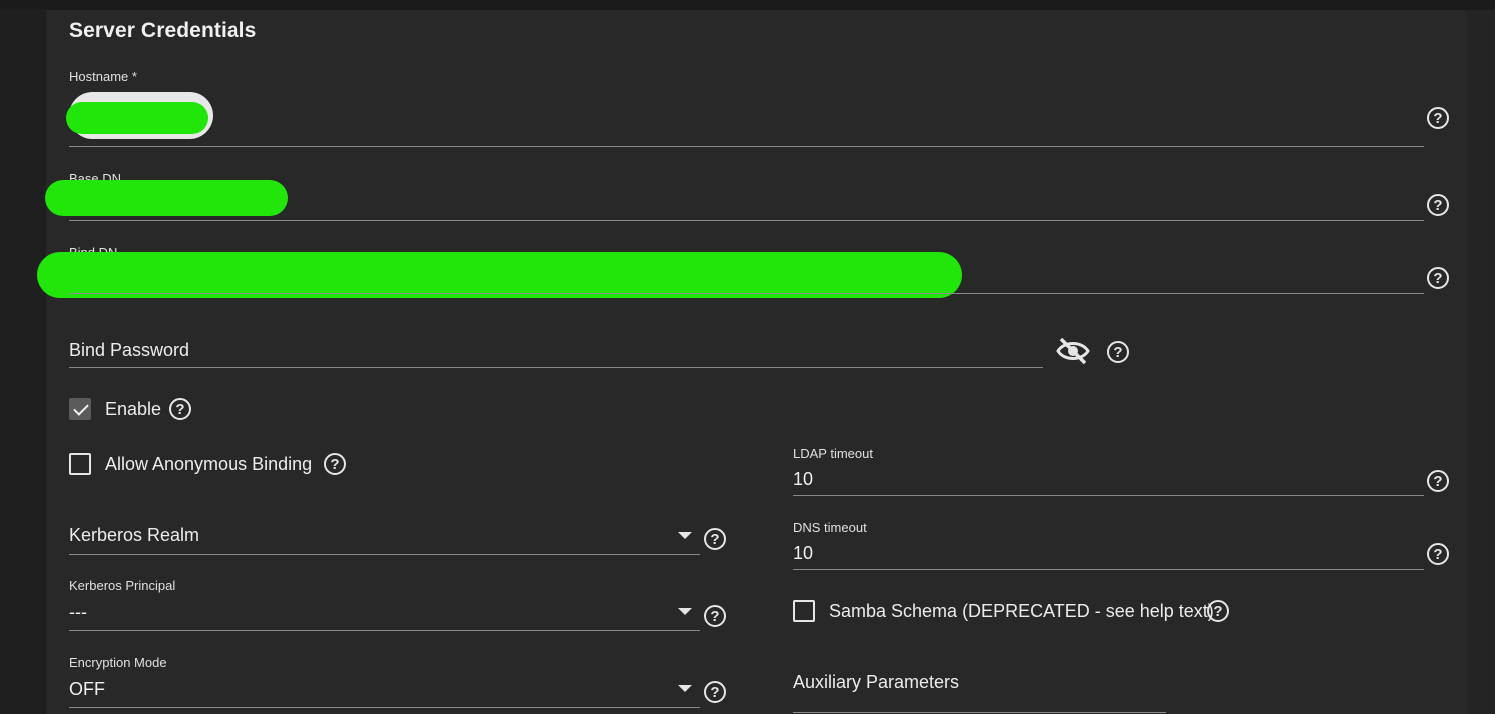 This screenshot has height=714, width=1495. I want to click on dns-timeout-value: 10, so click(803, 553).